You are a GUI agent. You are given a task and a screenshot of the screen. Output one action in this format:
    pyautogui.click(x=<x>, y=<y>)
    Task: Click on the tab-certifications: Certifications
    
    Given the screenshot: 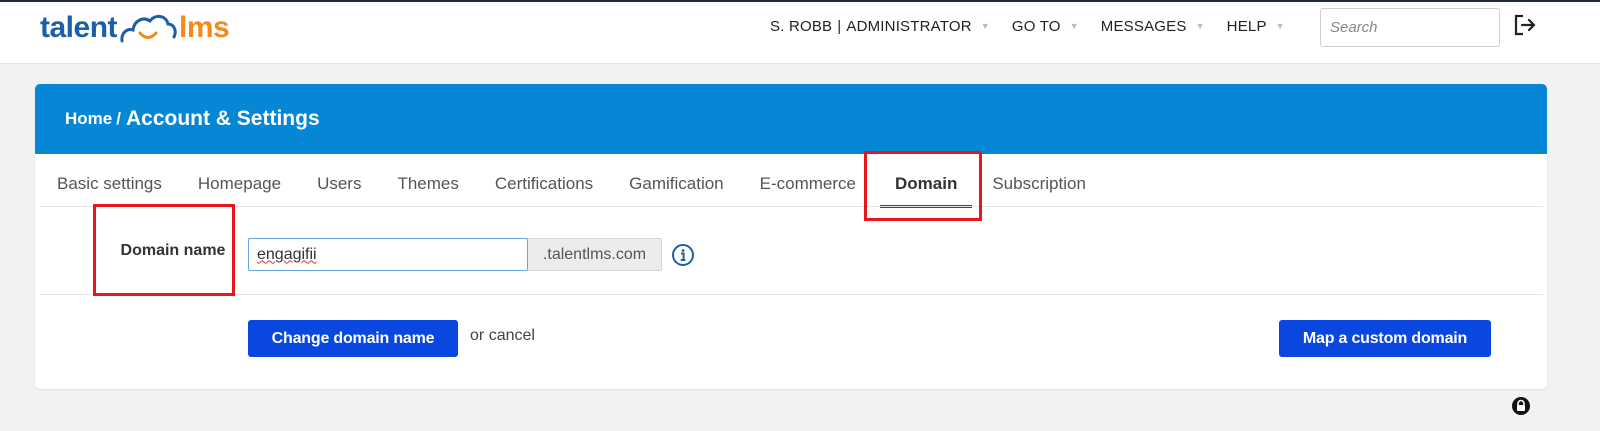 What is the action you would take?
    pyautogui.click(x=544, y=184)
    